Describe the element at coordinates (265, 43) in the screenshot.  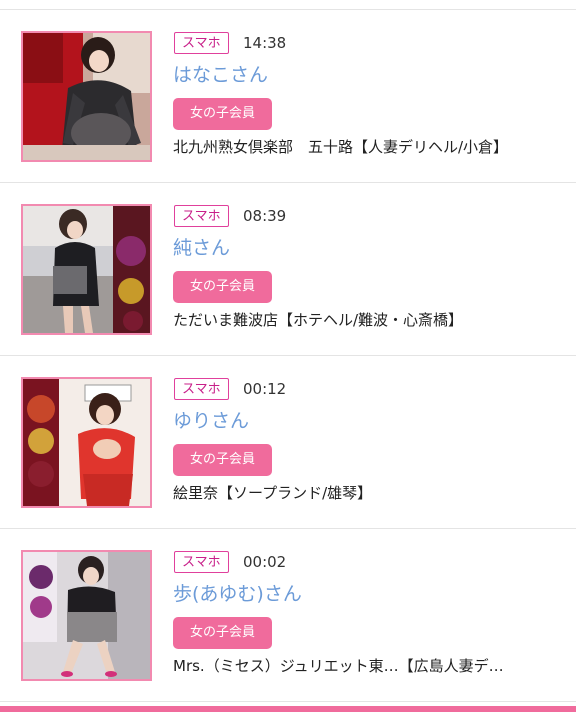
I see `timestamp: 14:38` at that location.